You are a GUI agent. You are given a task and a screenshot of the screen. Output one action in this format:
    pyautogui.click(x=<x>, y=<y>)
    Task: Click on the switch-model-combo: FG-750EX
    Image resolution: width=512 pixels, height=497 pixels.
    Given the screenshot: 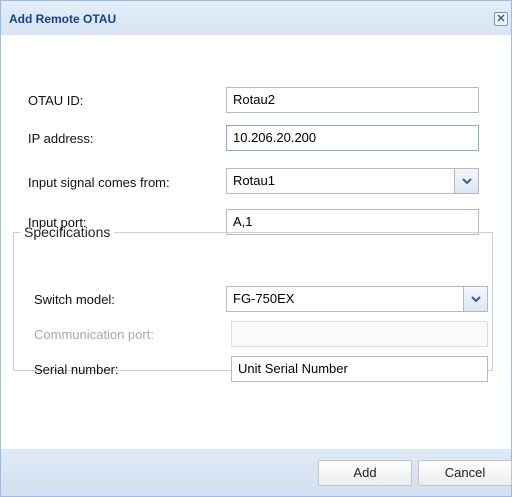 What is the action you would take?
    pyautogui.click(x=357, y=299)
    